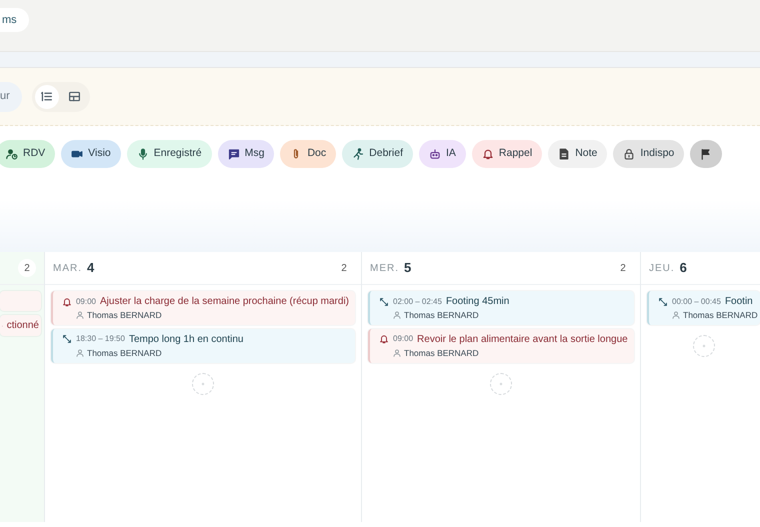 The height and width of the screenshot is (527, 760). What do you see at coordinates (67, 269) in the screenshot?
I see `weekday-label: MAR.` at bounding box center [67, 269].